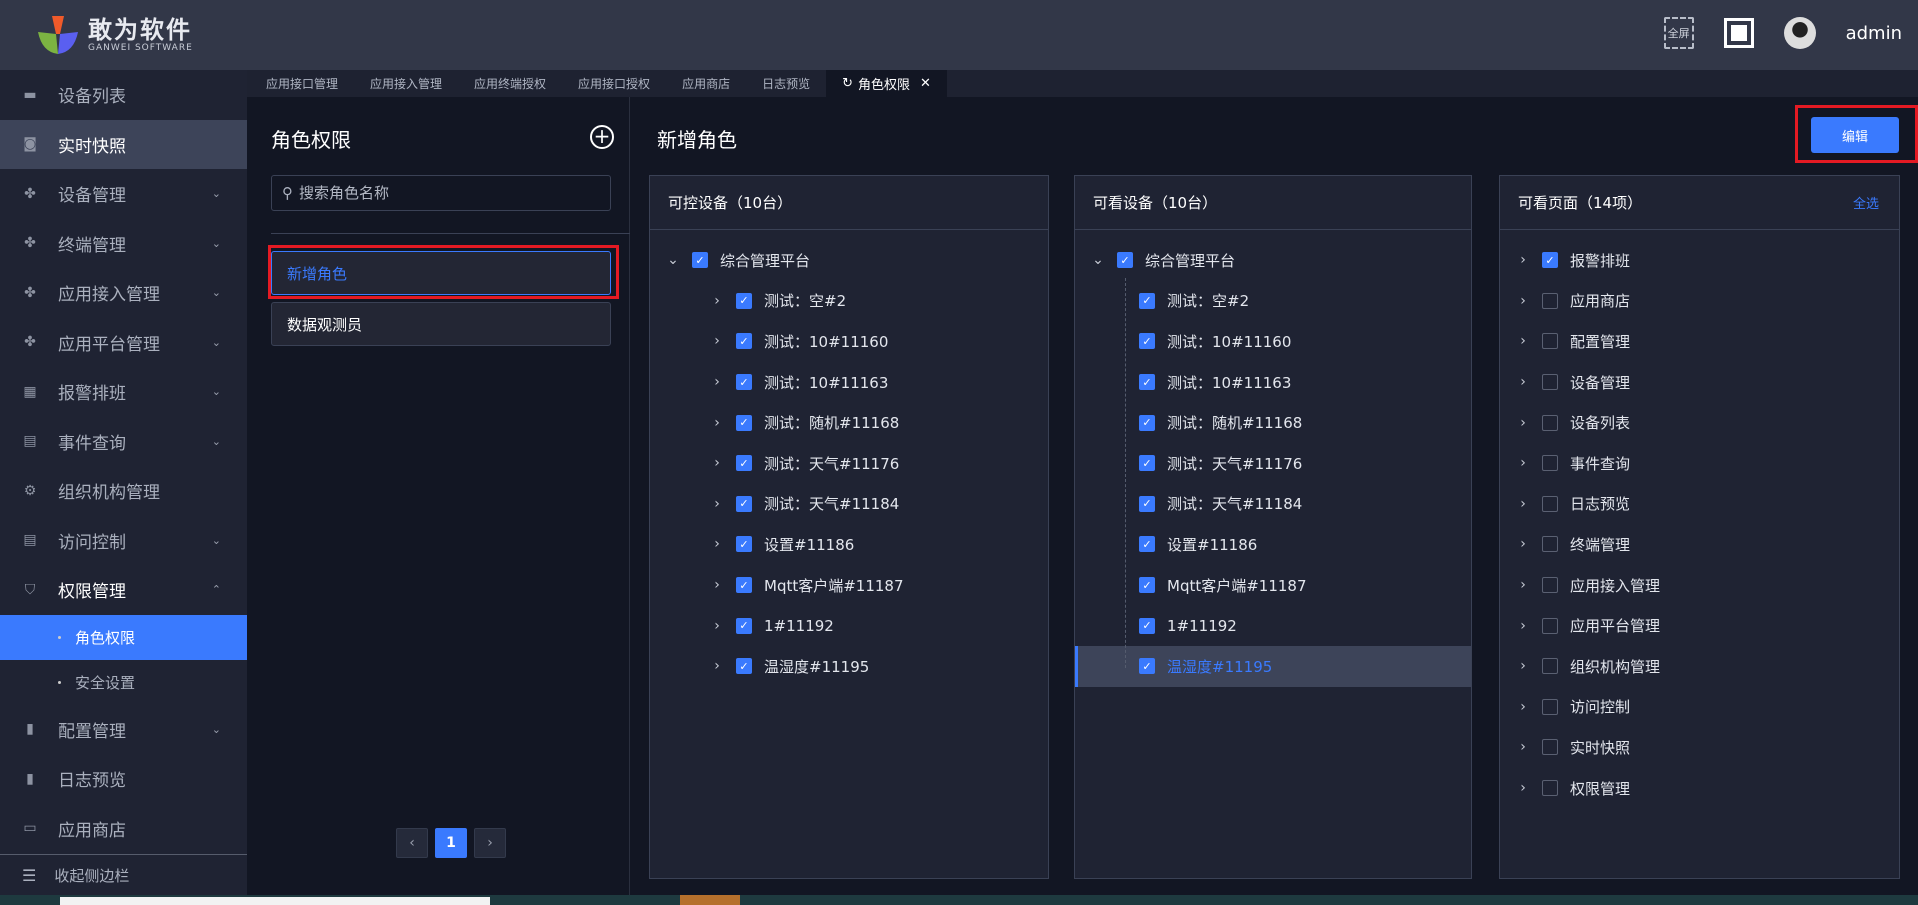 The width and height of the screenshot is (1918, 905). Describe the element at coordinates (849, 422) in the screenshot. I see `tree-node: › ✓ 测试：随机#11168` at that location.